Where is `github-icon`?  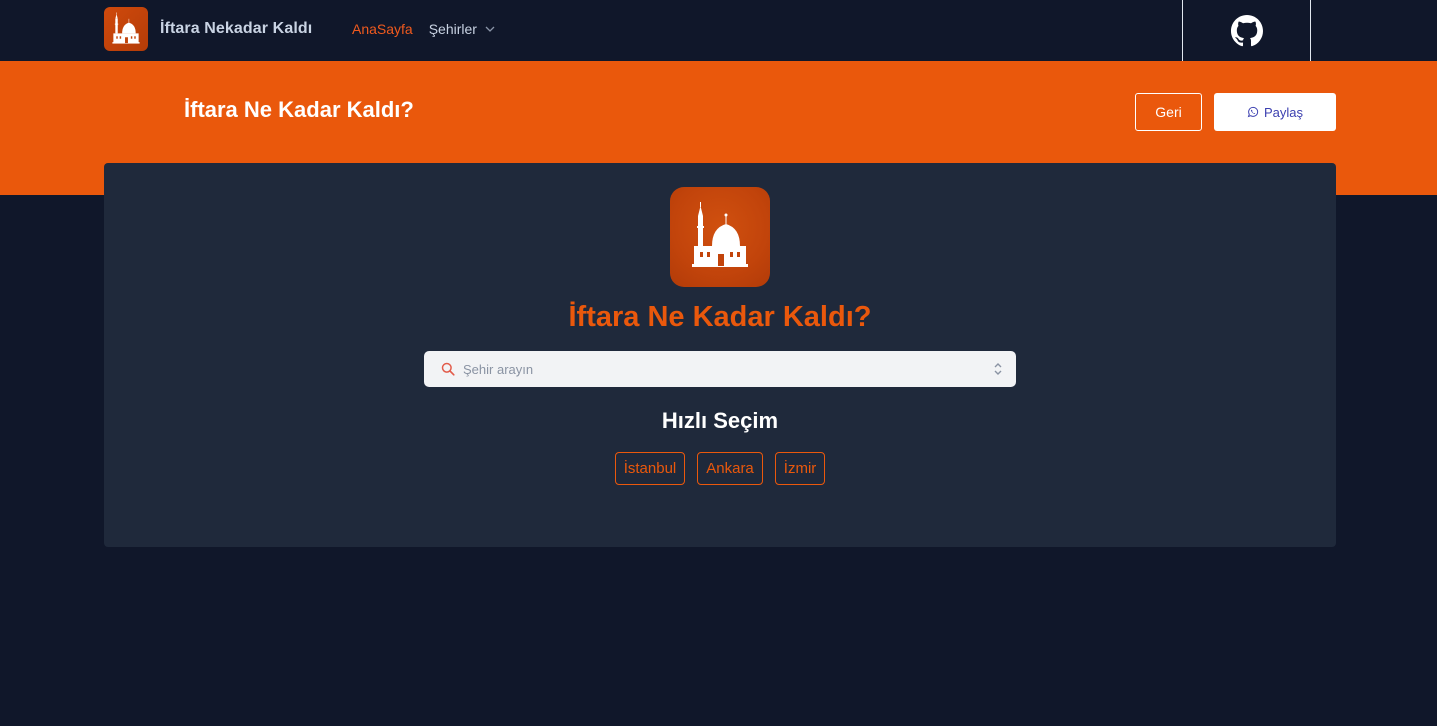 github-icon is located at coordinates (1246, 30).